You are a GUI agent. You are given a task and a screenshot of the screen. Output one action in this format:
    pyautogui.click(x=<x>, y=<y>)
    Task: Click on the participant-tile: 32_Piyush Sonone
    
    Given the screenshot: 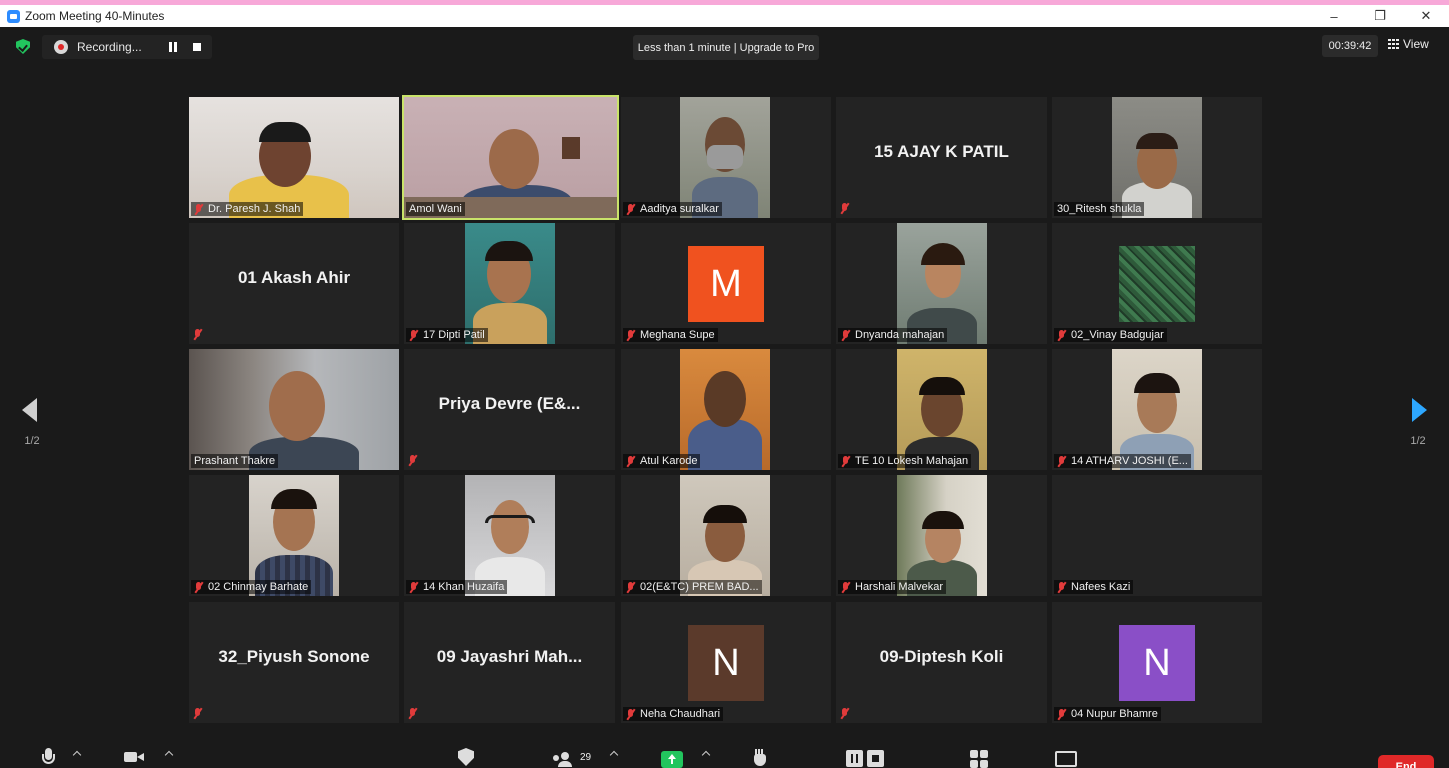 What is the action you would take?
    pyautogui.click(x=294, y=662)
    